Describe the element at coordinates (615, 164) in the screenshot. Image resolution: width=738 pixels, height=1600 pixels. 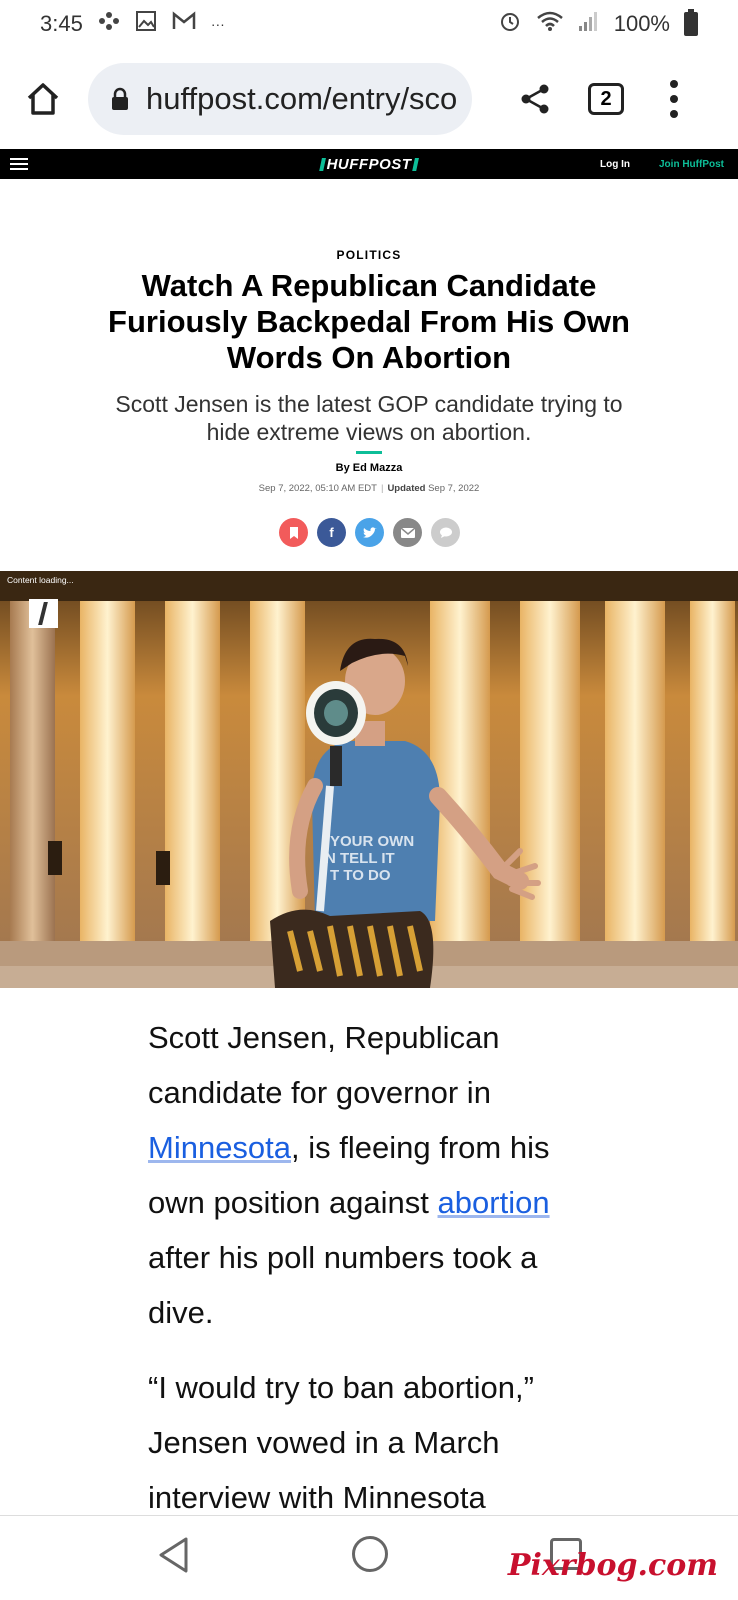
I see `login-link: Log In` at that location.